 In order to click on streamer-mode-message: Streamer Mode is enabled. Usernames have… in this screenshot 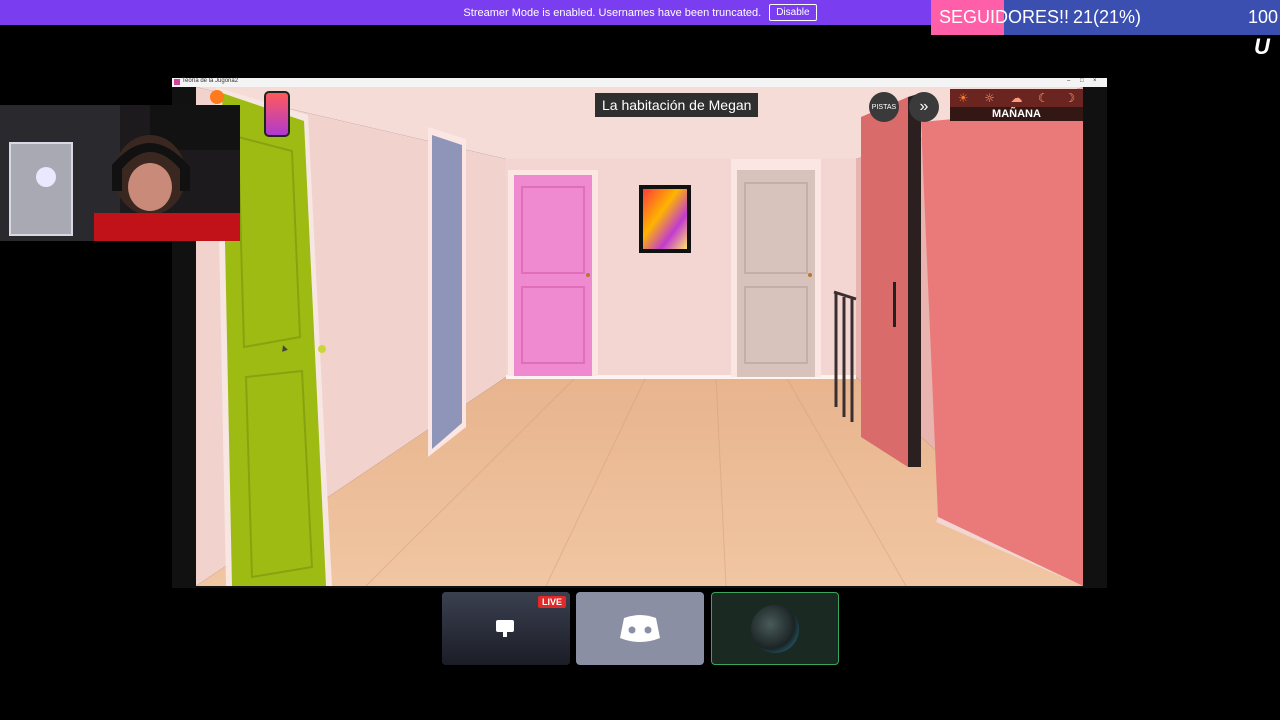, I will do `click(612, 12)`.